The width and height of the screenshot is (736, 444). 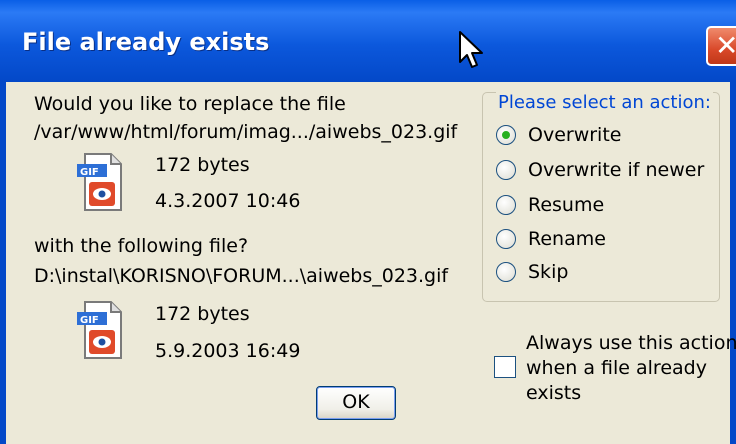 I want to click on mouse-cursor-icon, so click(x=471, y=49).